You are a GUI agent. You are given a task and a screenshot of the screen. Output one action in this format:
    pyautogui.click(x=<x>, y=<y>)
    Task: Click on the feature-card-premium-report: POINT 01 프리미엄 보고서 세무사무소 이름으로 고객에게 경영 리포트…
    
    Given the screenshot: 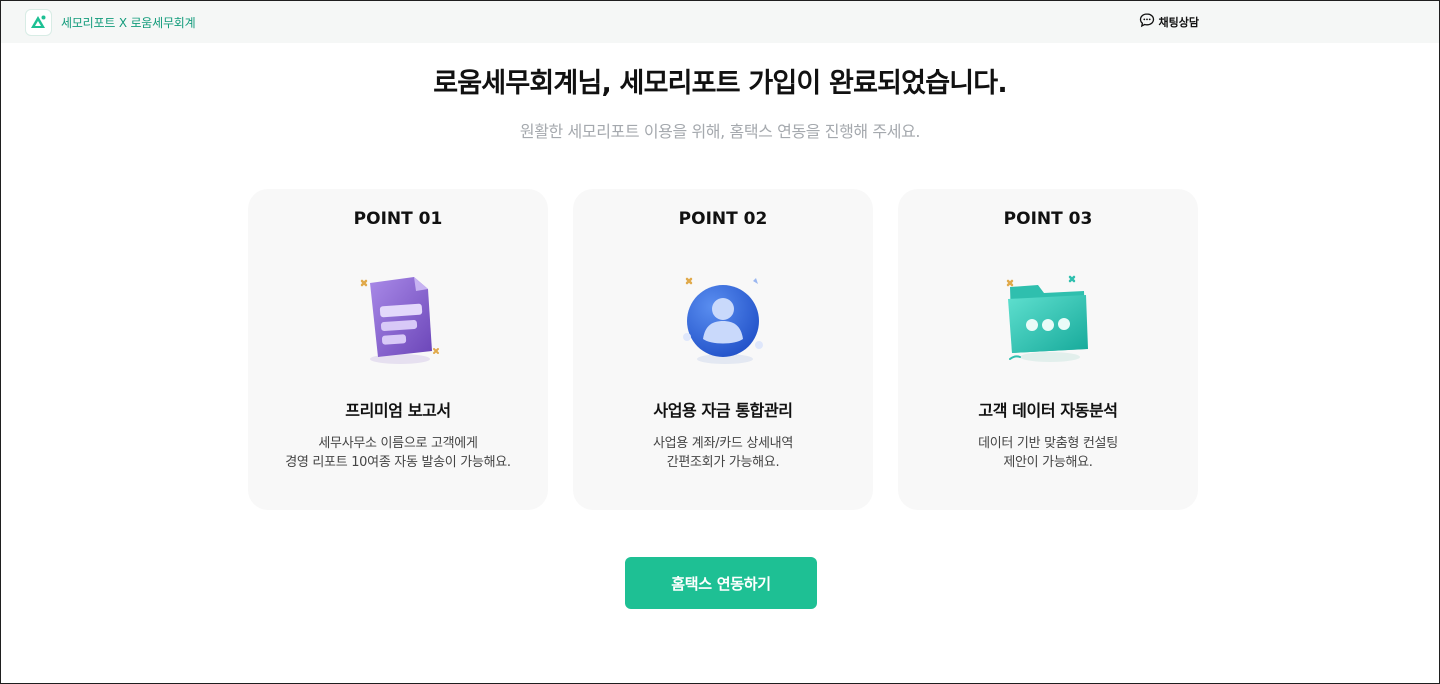 What is the action you would take?
    pyautogui.click(x=398, y=349)
    